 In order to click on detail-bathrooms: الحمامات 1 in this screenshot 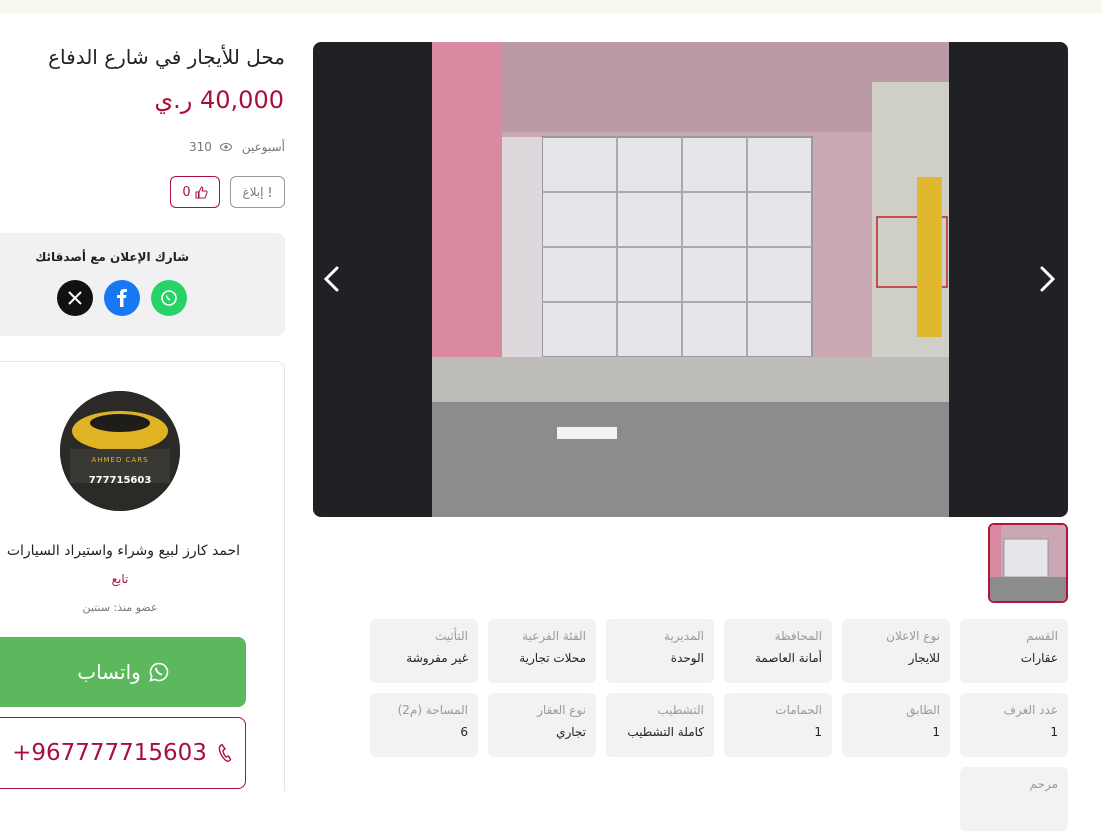, I will do `click(778, 725)`.